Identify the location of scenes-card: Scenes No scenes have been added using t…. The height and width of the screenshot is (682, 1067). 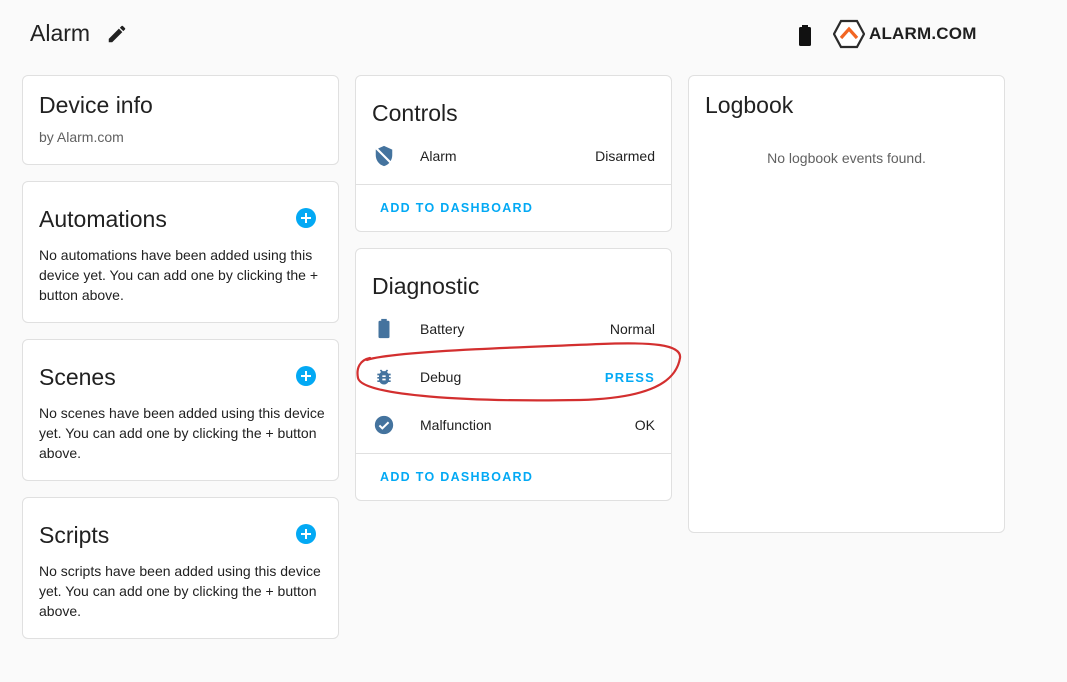
(180, 410).